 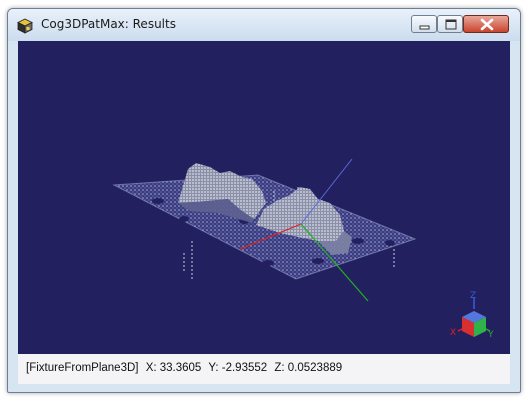 What do you see at coordinates (264, 25) in the screenshot?
I see `title-bar: Cog3DPatMax: Results` at bounding box center [264, 25].